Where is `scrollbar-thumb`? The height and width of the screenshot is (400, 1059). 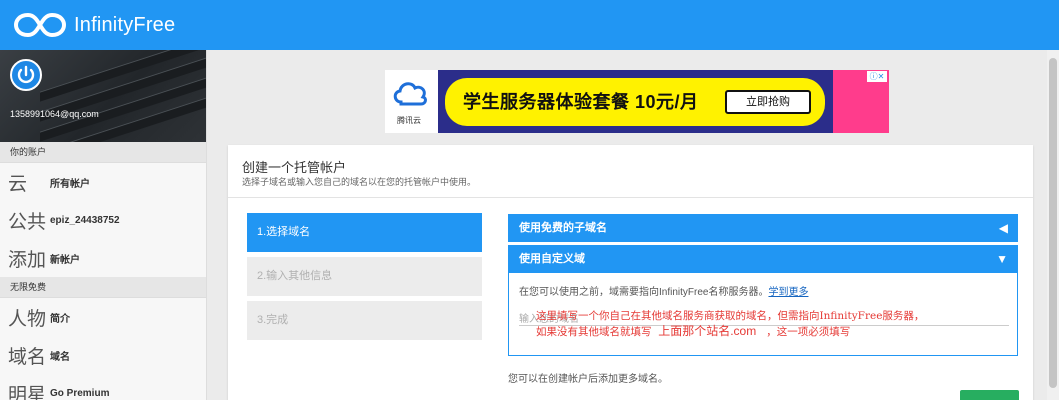 scrollbar-thumb is located at coordinates (1053, 223).